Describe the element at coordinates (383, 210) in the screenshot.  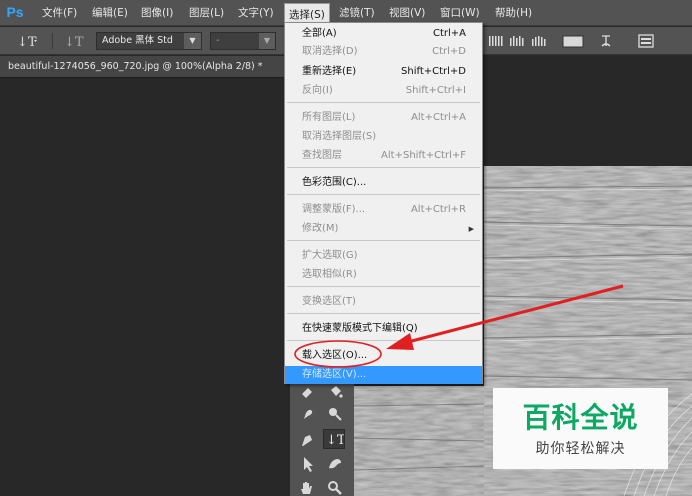
I see `menu-item-refine-mask: 调整蒙版(F)... Alt+Ctrl+R` at that location.